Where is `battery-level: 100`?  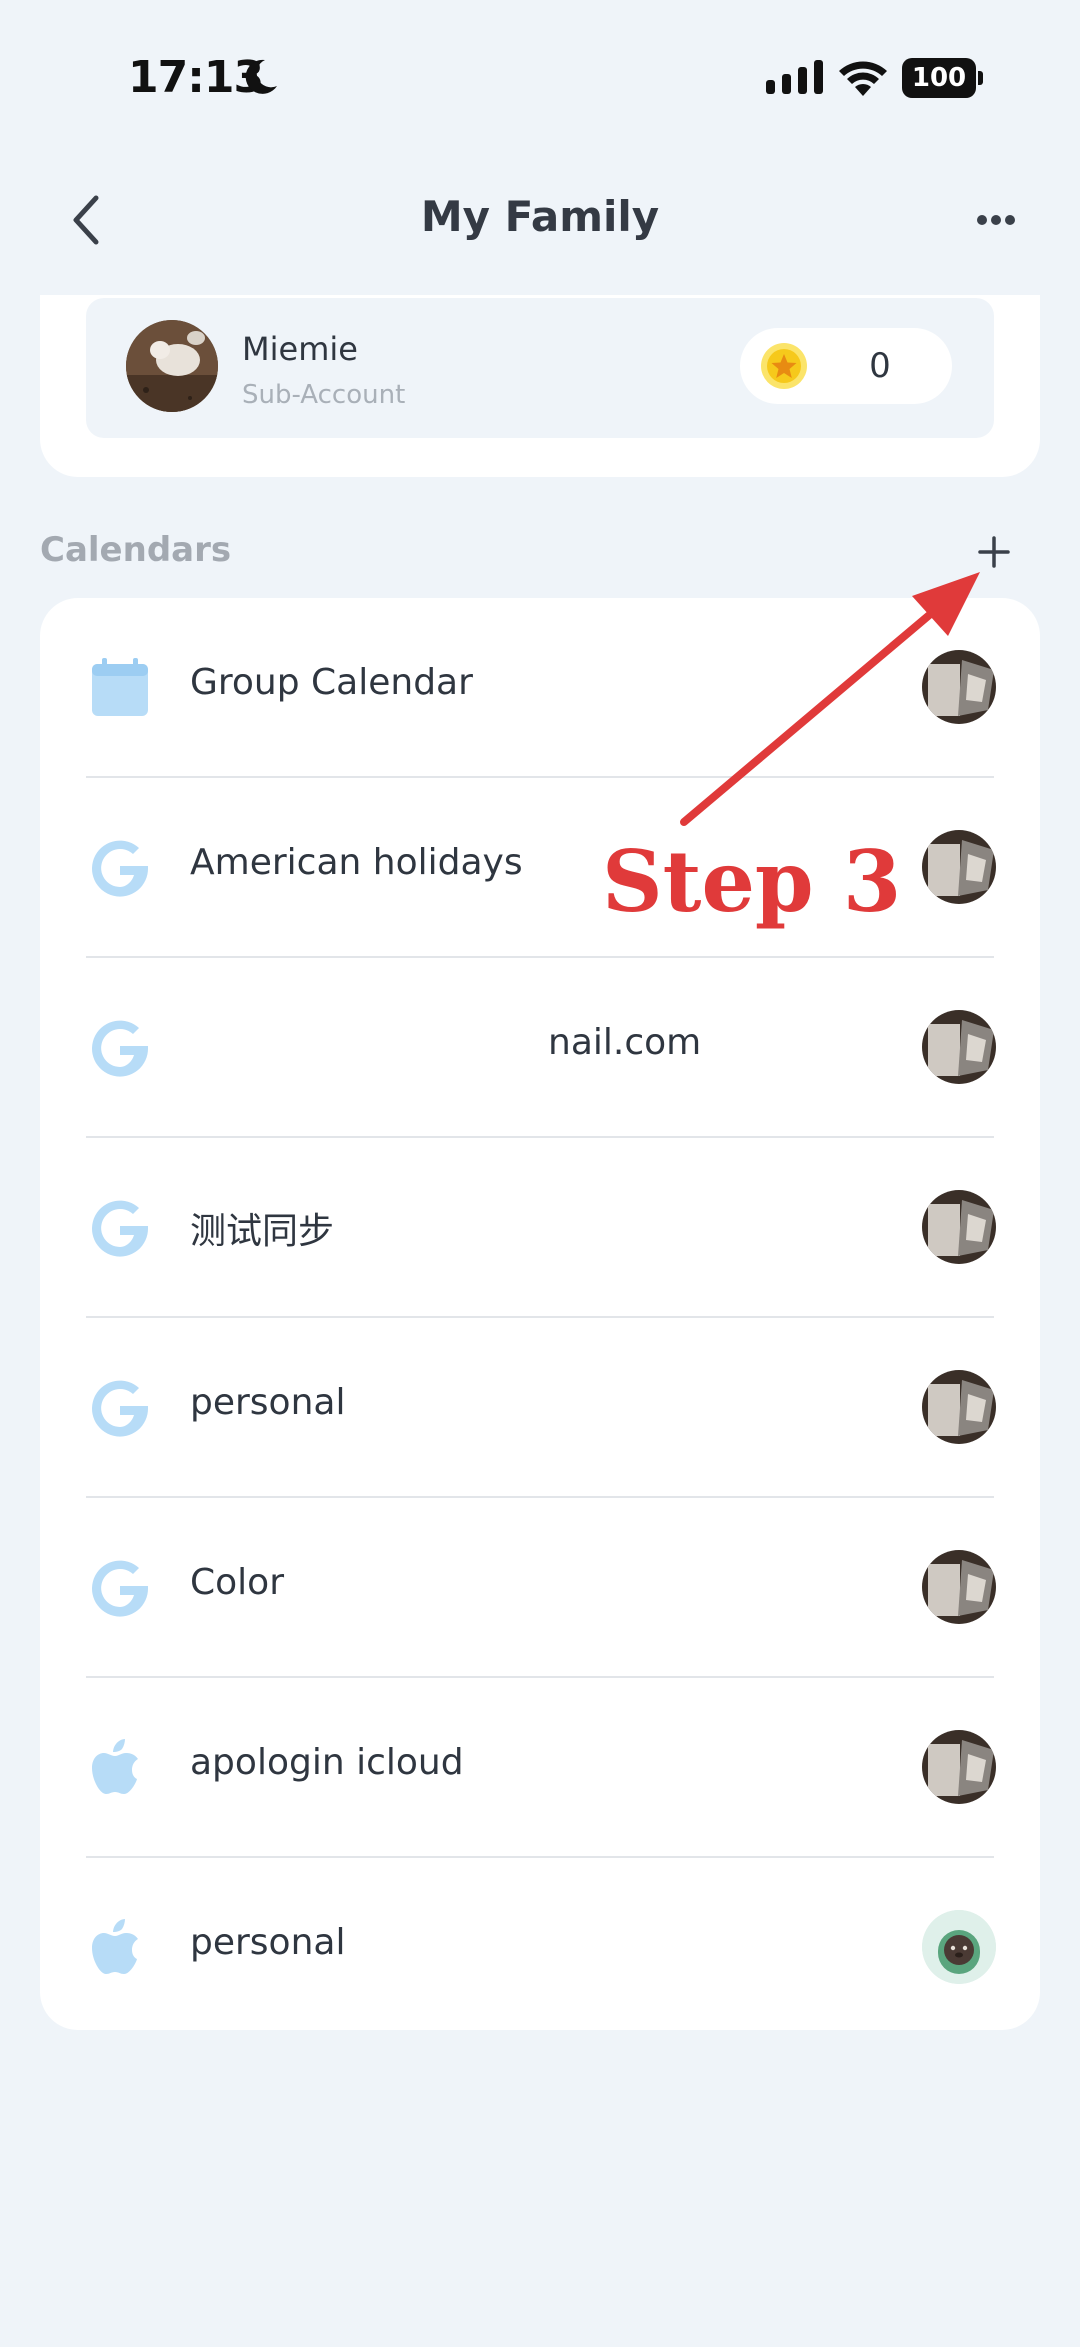 battery-level: 100 is located at coordinates (939, 78).